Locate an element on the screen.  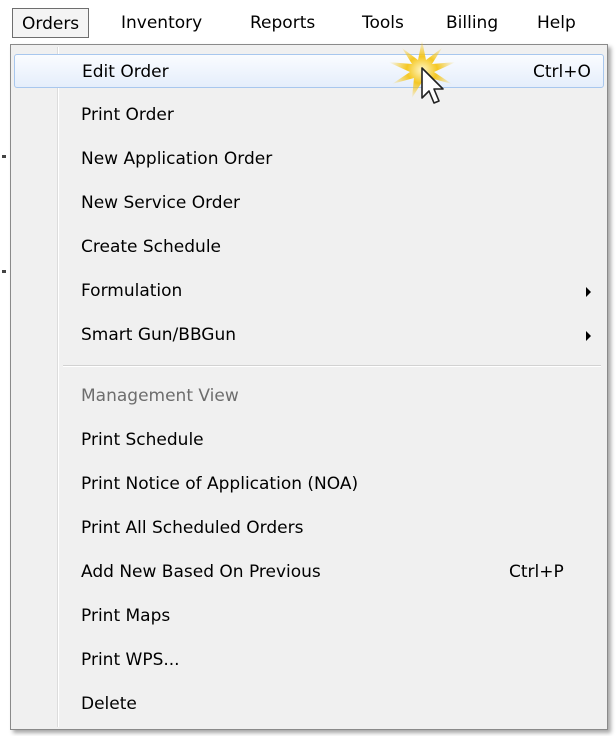
menu-item-add-new-based-on-previous: Add New Based On Previous Ctrl+P is located at coordinates (309, 572).